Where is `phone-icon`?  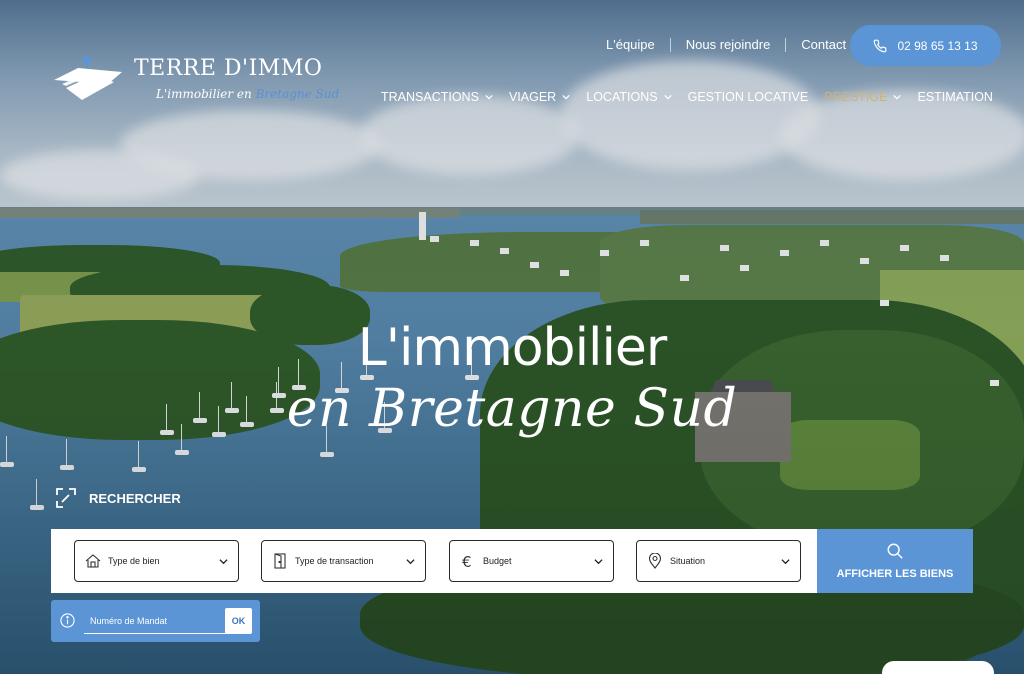
phone-icon is located at coordinates (880, 45).